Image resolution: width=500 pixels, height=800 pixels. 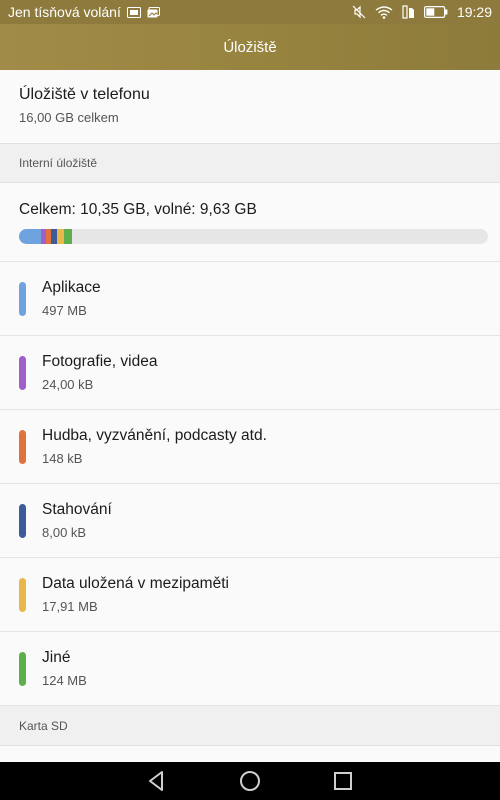 I want to click on item-value: 148 kB, so click(x=62, y=458).